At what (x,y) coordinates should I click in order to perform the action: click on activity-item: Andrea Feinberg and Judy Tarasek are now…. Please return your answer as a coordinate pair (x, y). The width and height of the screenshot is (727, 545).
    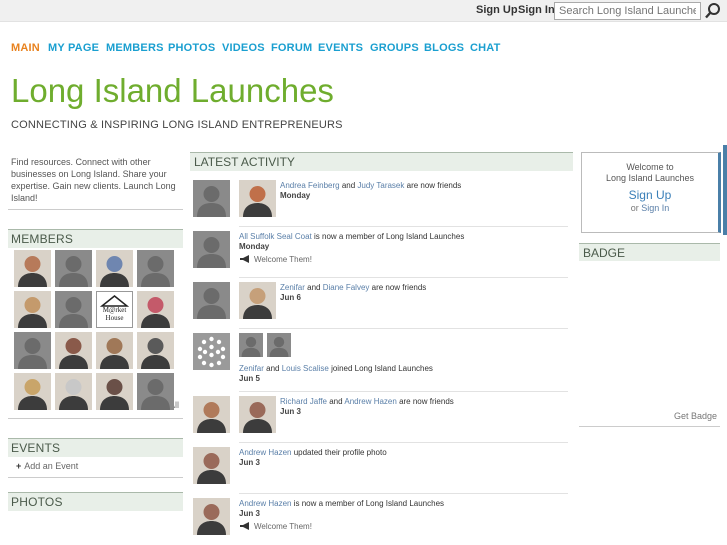
    Looking at the image, I should click on (381, 205).